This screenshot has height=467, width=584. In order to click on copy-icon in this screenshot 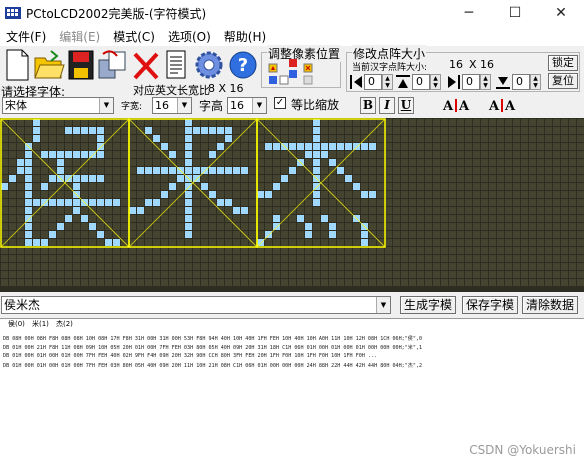, I will do `click(112, 65)`.